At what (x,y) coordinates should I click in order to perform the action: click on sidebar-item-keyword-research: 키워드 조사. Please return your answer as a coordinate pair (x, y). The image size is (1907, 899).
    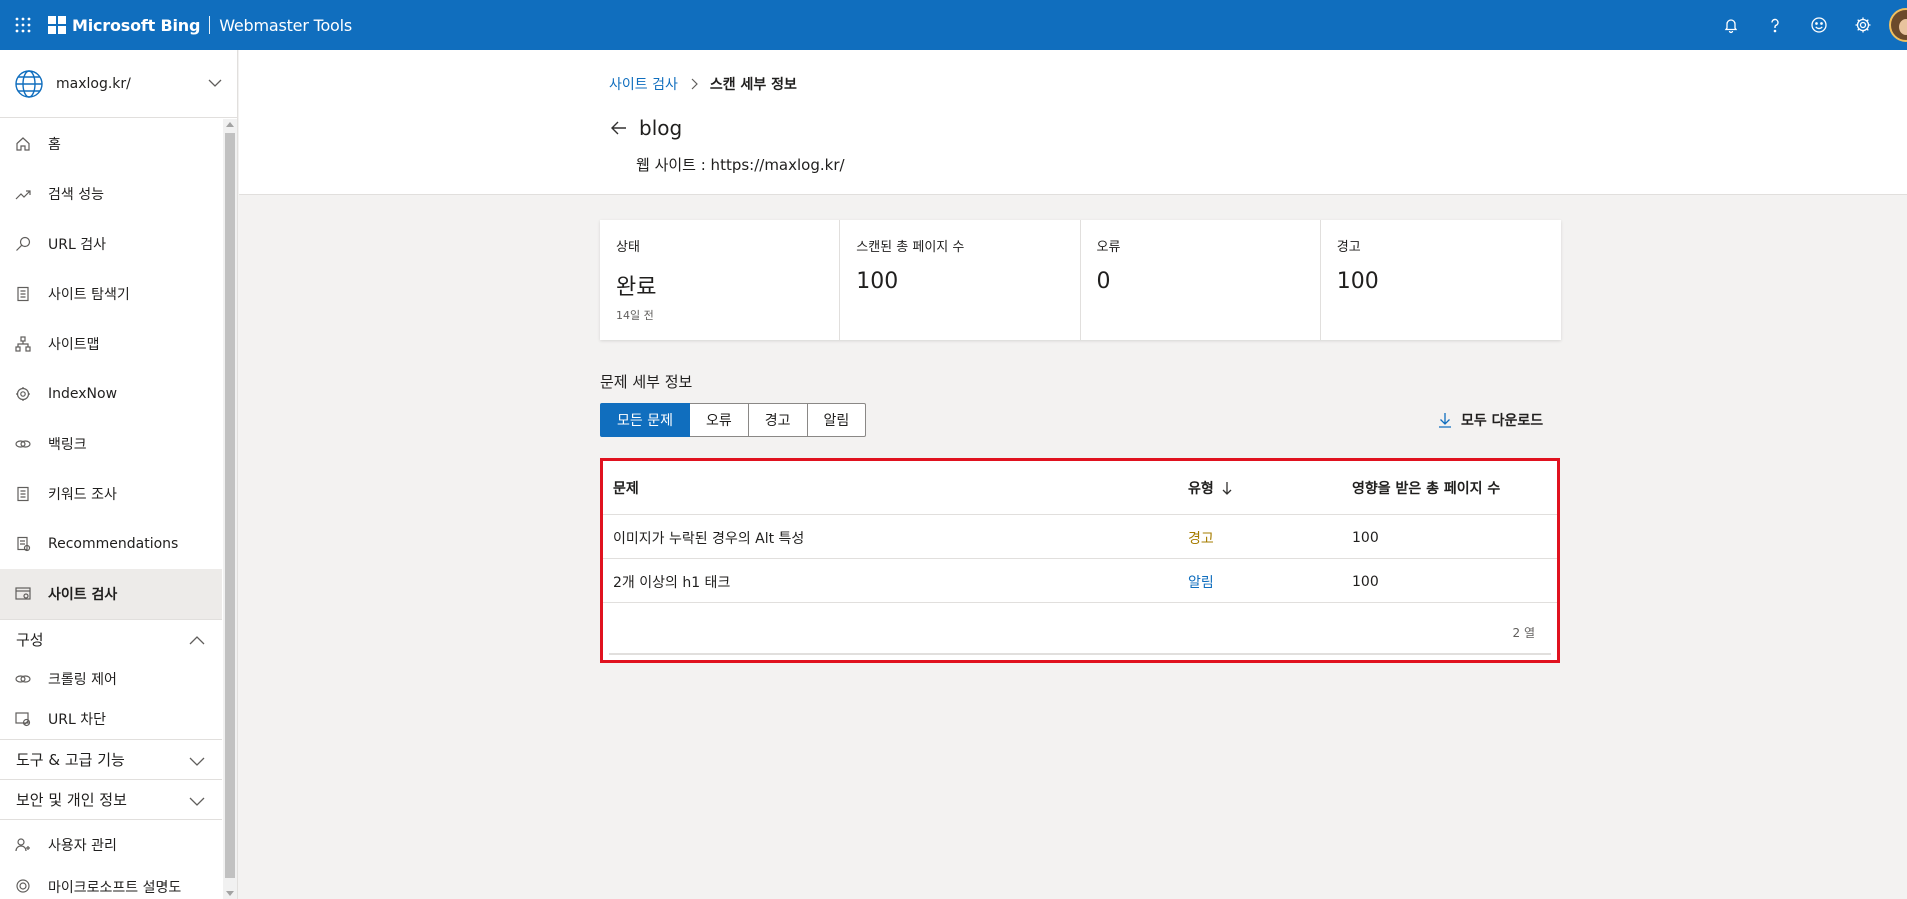
    Looking at the image, I should click on (111, 494).